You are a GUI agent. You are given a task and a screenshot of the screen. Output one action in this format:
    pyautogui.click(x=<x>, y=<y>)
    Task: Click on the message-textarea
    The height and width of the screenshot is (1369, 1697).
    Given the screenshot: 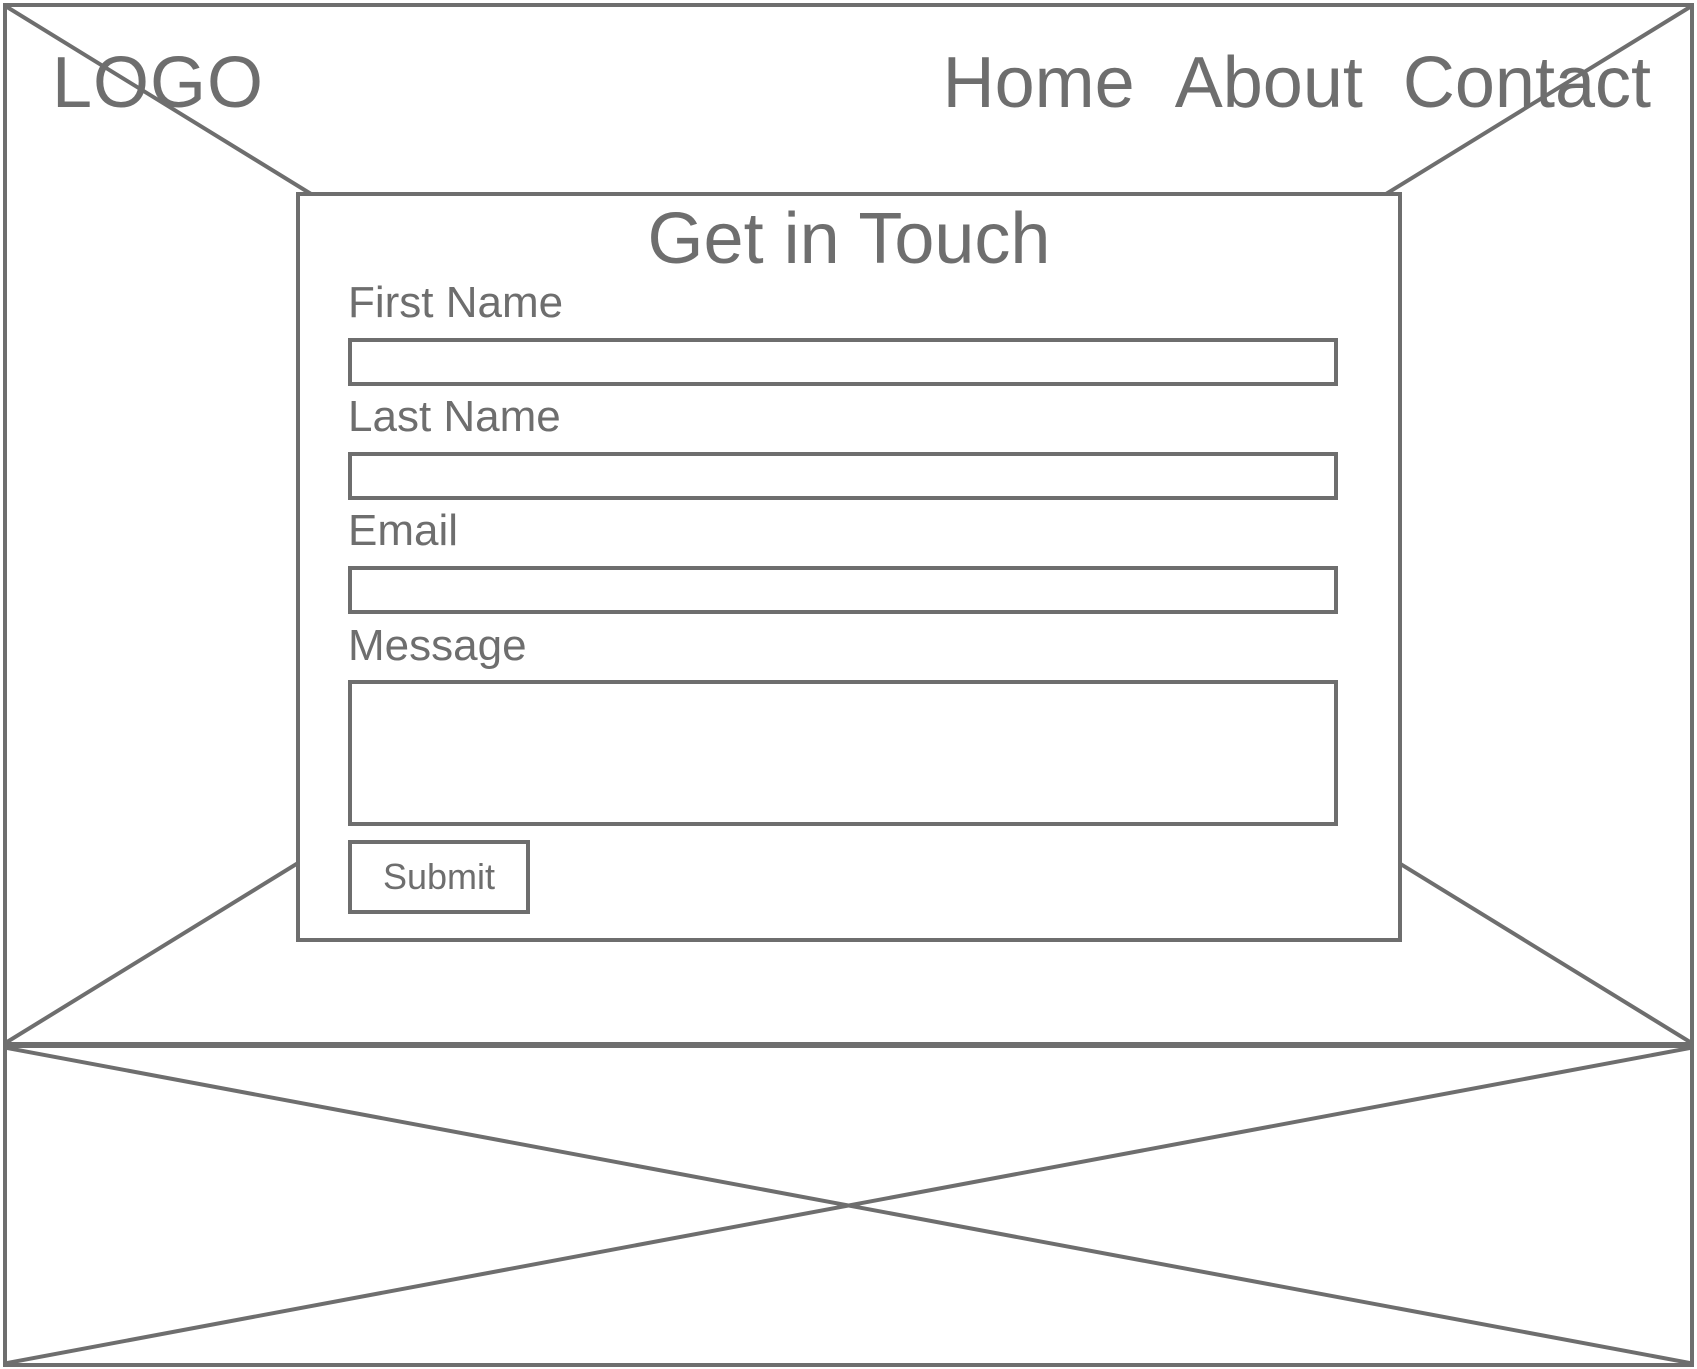 What is the action you would take?
    pyautogui.click(x=843, y=753)
    